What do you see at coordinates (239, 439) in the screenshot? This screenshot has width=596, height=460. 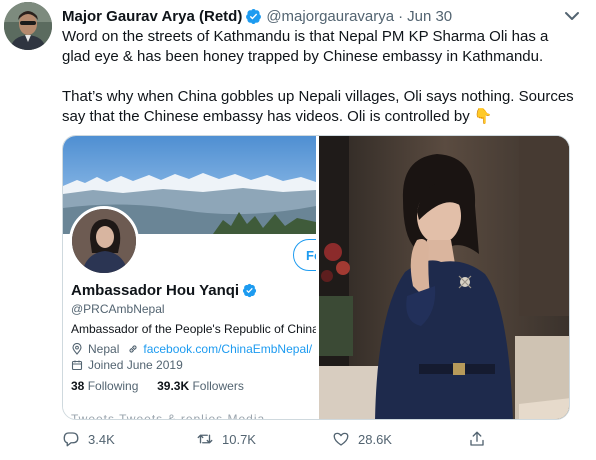 I see `retweet-count: 10.7K` at bounding box center [239, 439].